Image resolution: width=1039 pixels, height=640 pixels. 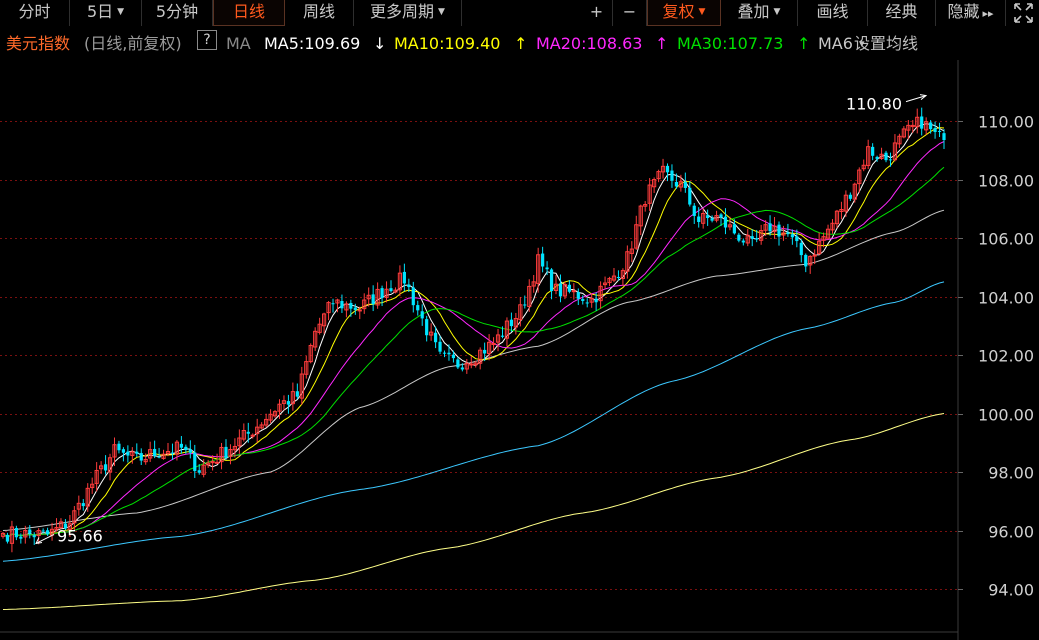 What do you see at coordinates (630, 13) in the screenshot?
I see `tool-tab-1: −` at bounding box center [630, 13].